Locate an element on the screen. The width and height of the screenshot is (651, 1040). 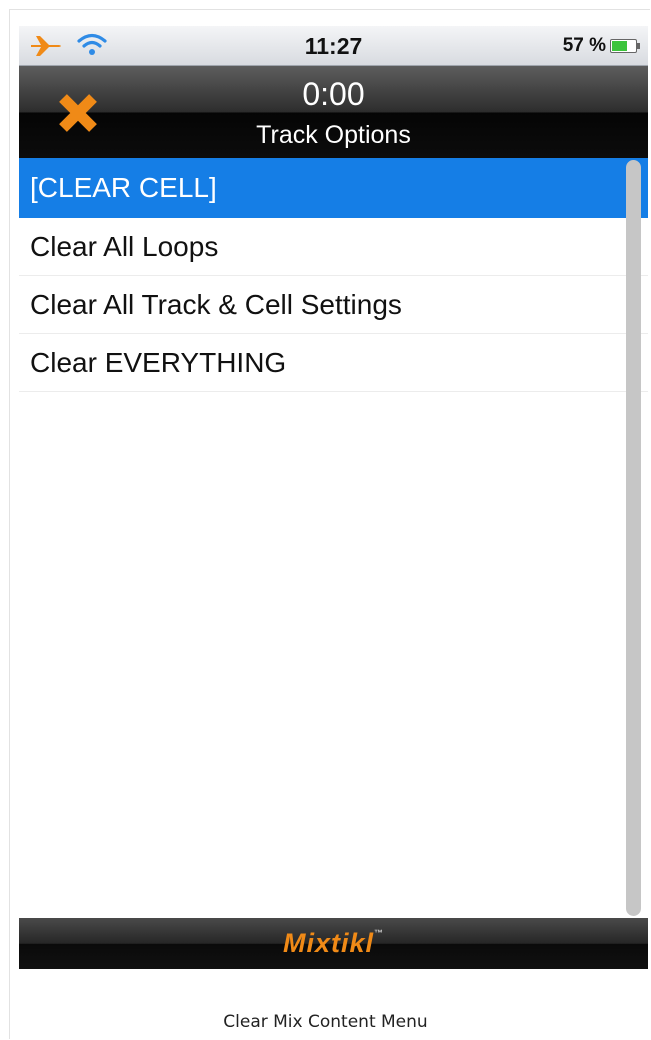
scrollbar is located at coordinates (633, 538).